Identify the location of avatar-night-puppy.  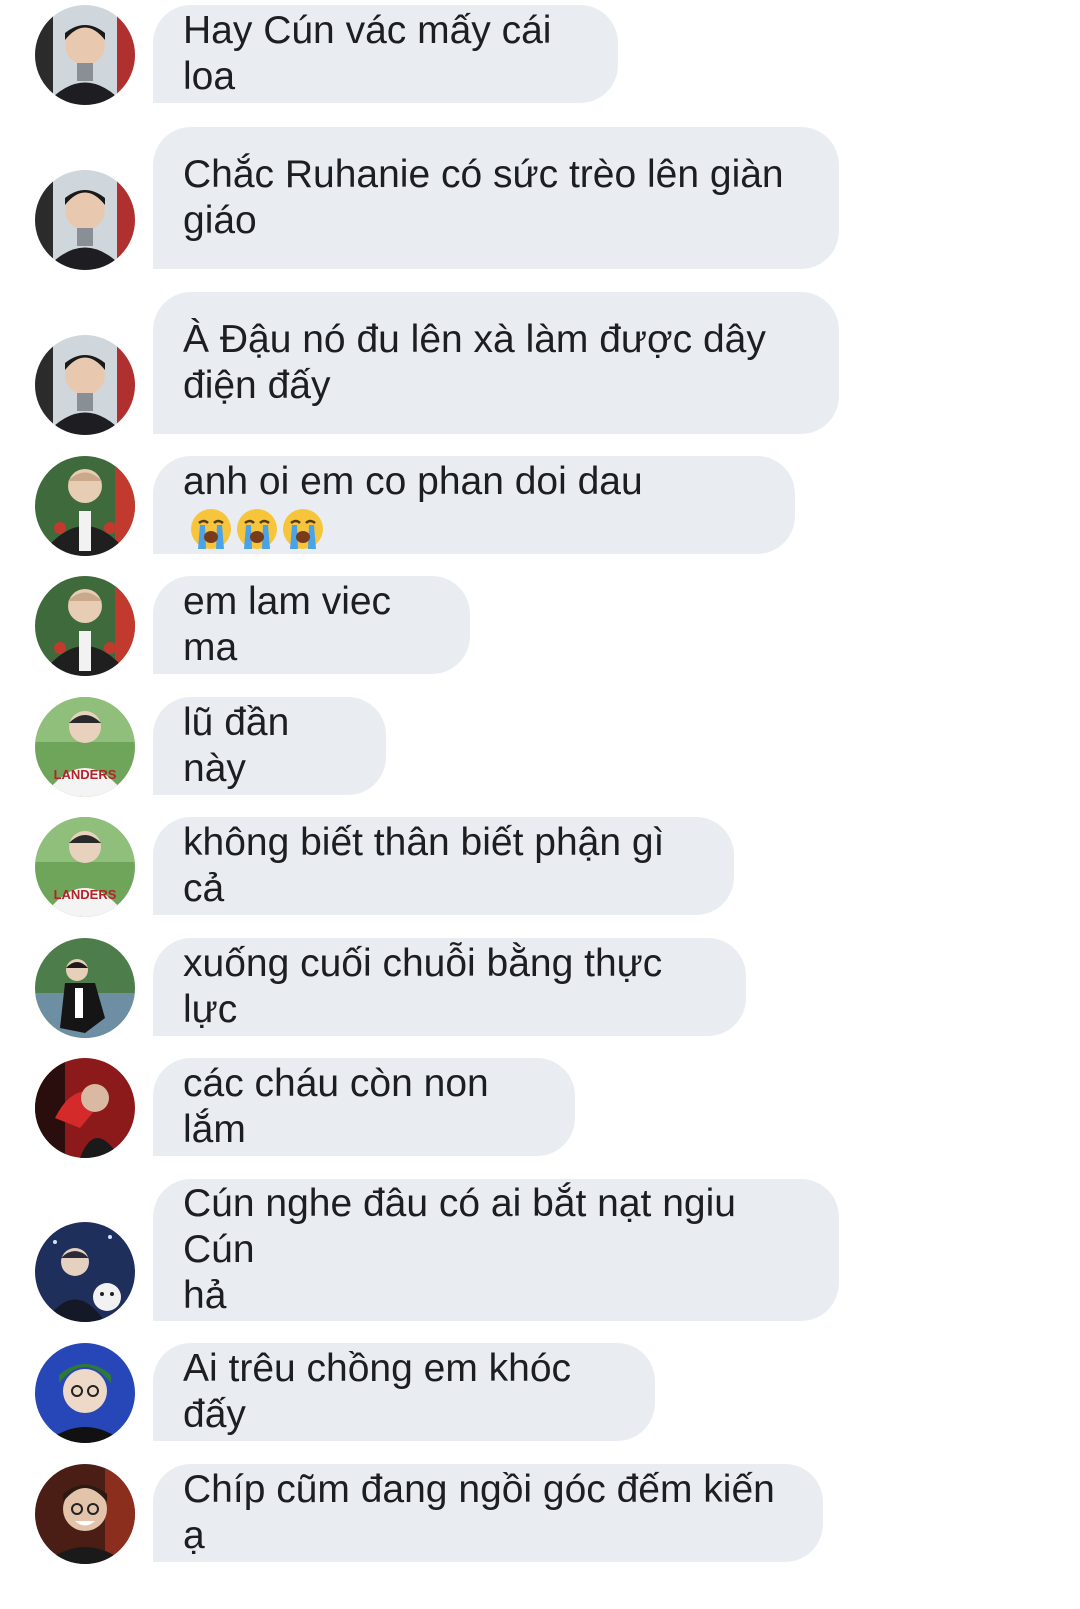
(85, 1272).